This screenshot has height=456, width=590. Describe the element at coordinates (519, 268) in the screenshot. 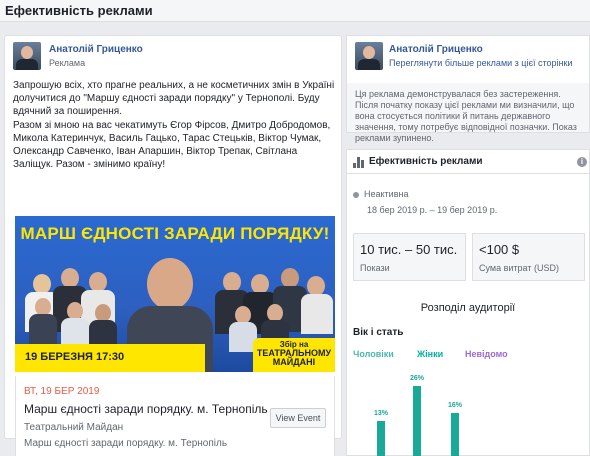

I see `spend-label: Сума витрат (USD)` at that location.